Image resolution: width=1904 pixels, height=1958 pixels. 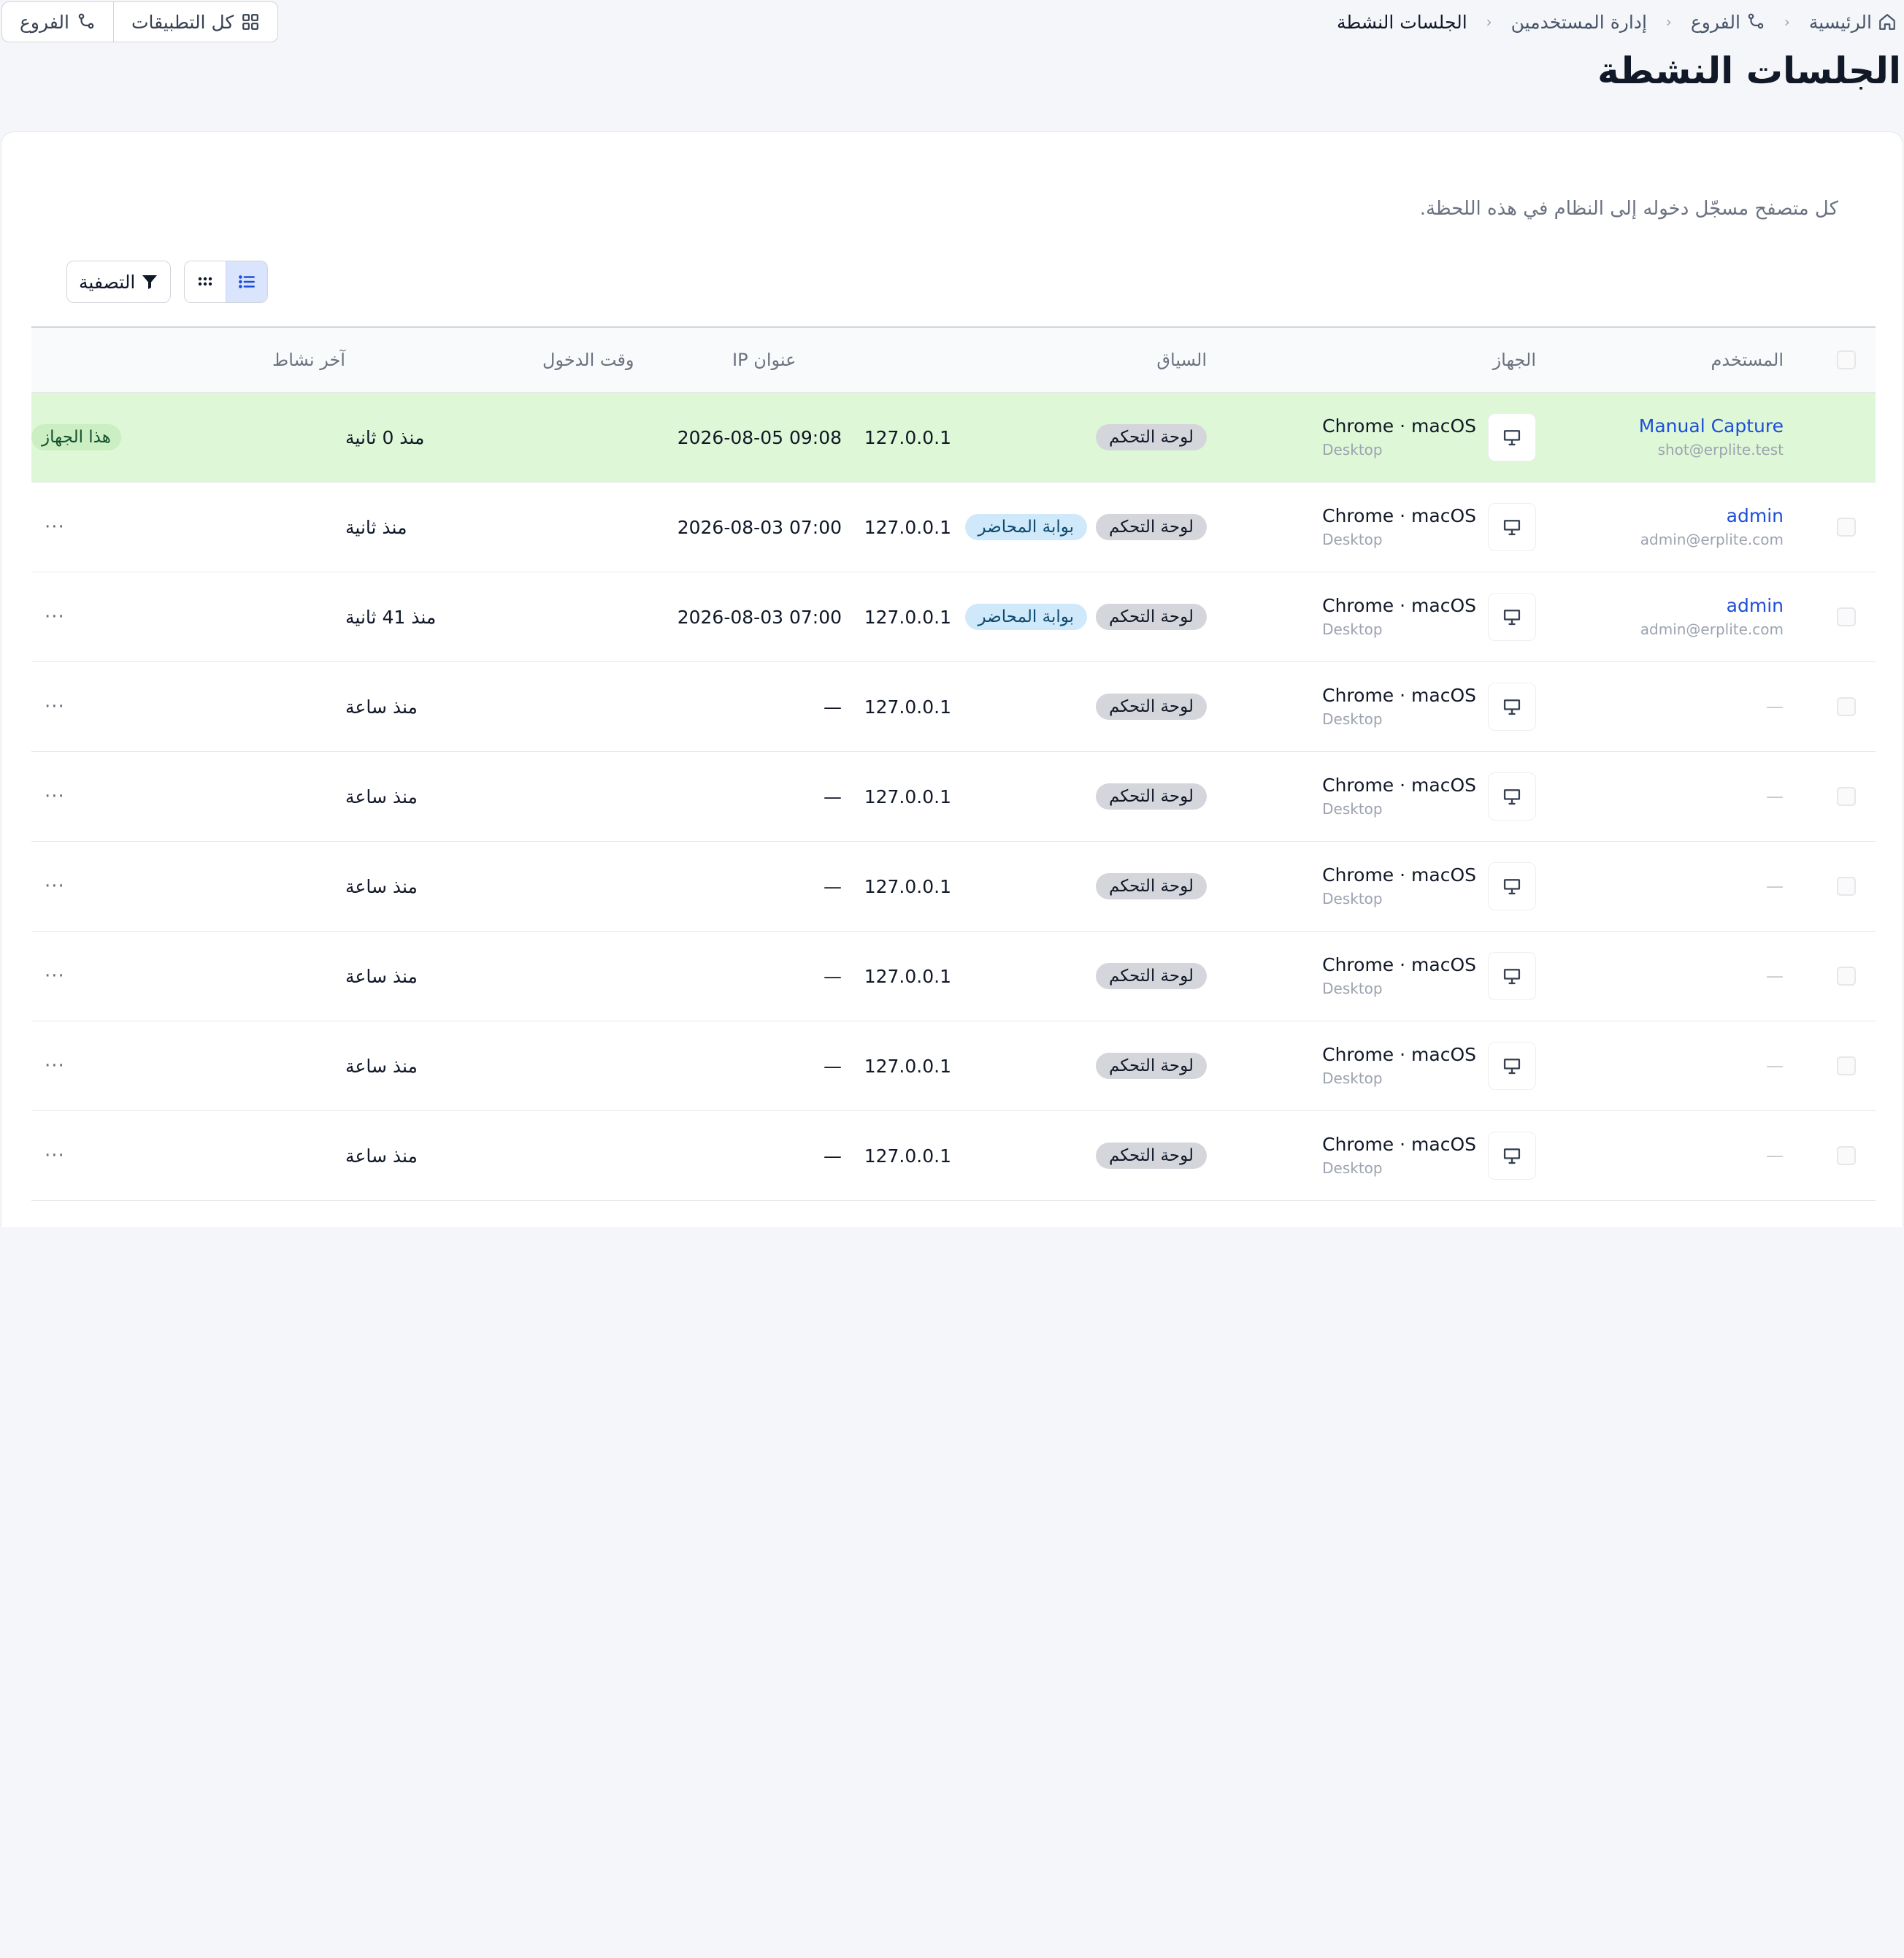 I want to click on branches-button: الفروع, so click(x=57, y=22).